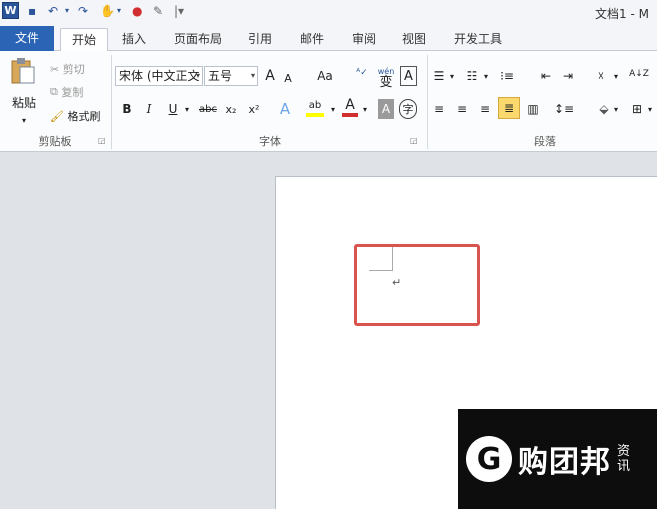 Image resolution: width=657 pixels, height=509 pixels. Describe the element at coordinates (84, 40) in the screenshot. I see `tab-home: 开始` at that location.